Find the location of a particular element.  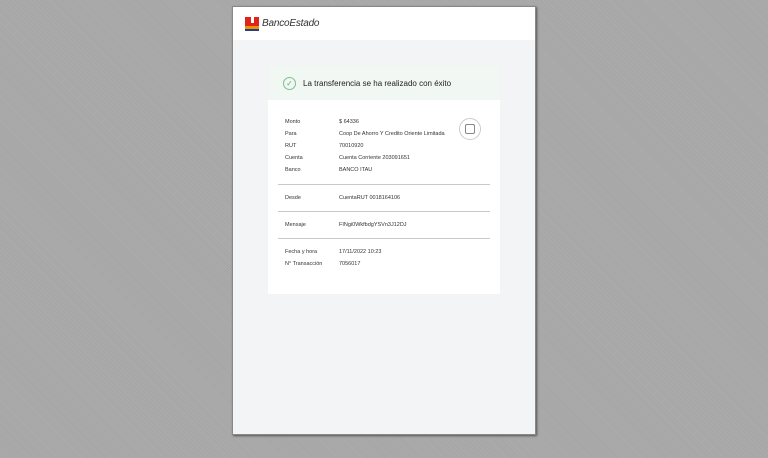

detail-row: N° Transacción 7056017 is located at coordinates (384, 264).